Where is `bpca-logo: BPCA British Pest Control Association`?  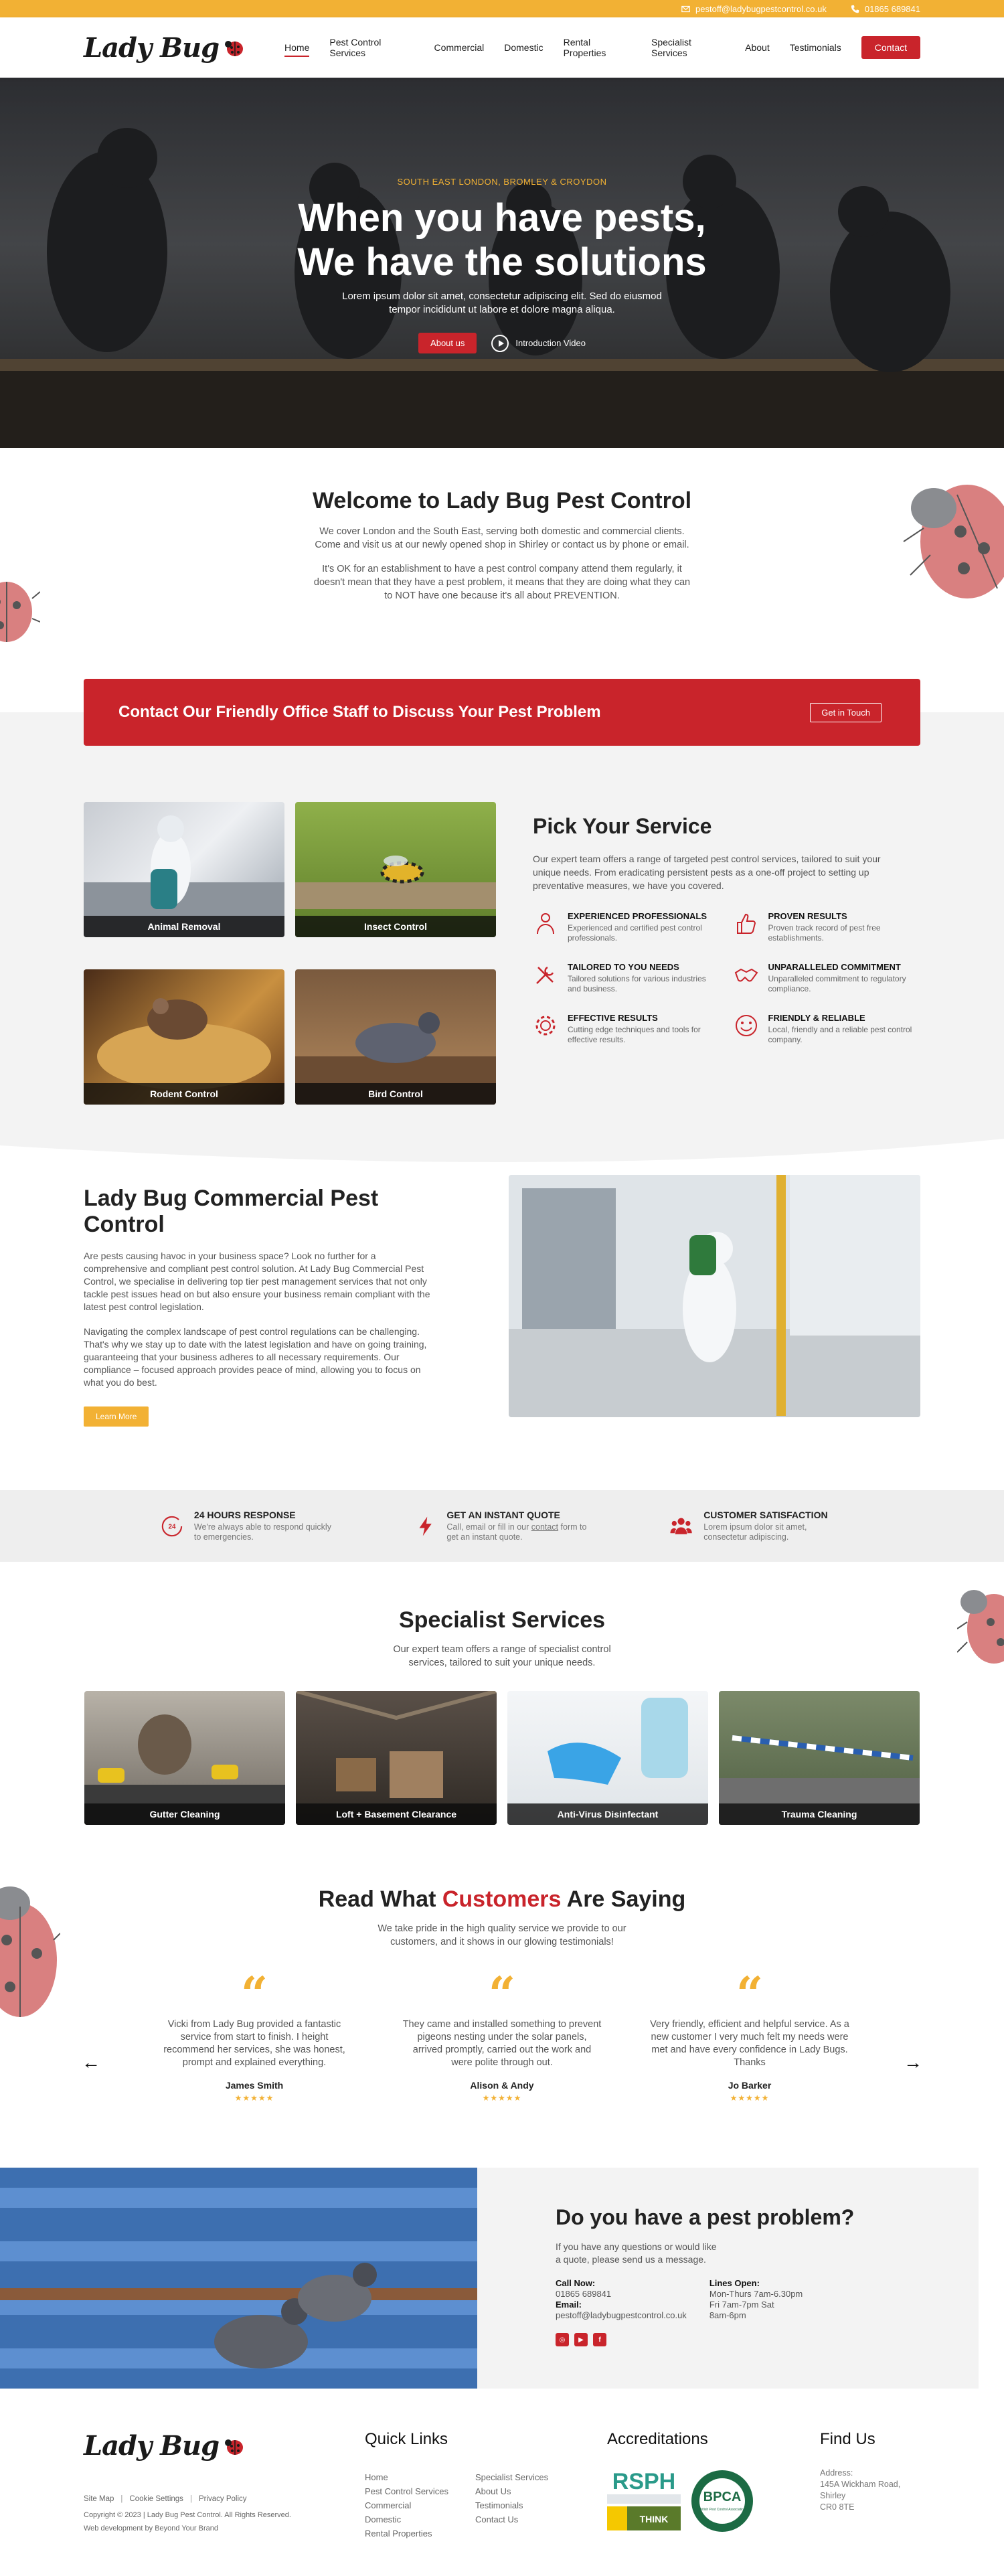 bpca-logo: BPCA British Pest Control Association is located at coordinates (722, 2501).